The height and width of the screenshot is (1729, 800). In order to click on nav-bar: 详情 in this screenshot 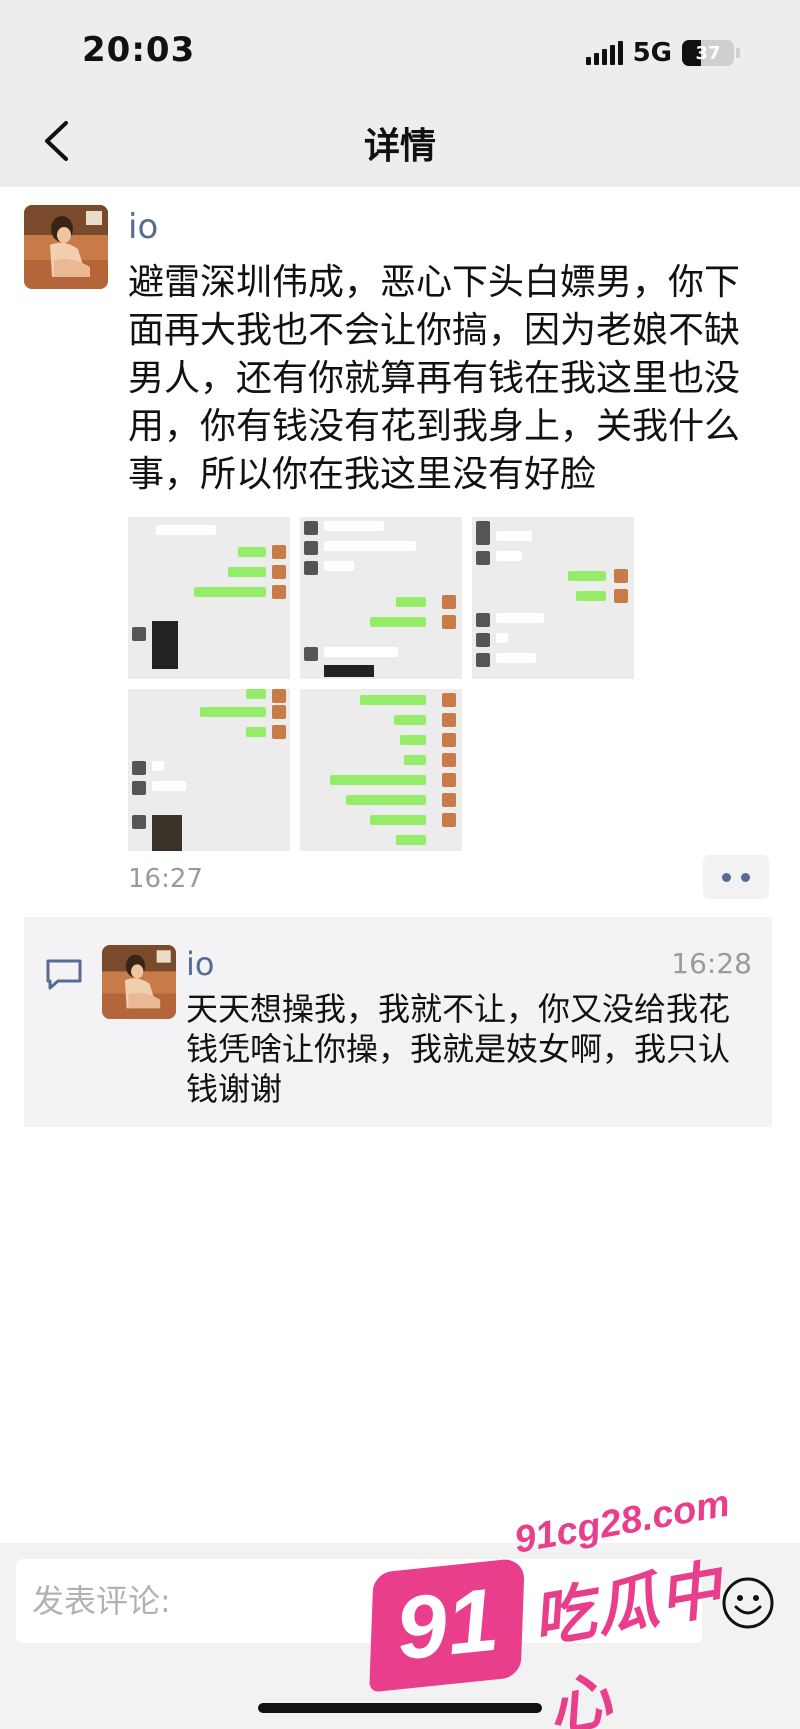, I will do `click(400, 141)`.